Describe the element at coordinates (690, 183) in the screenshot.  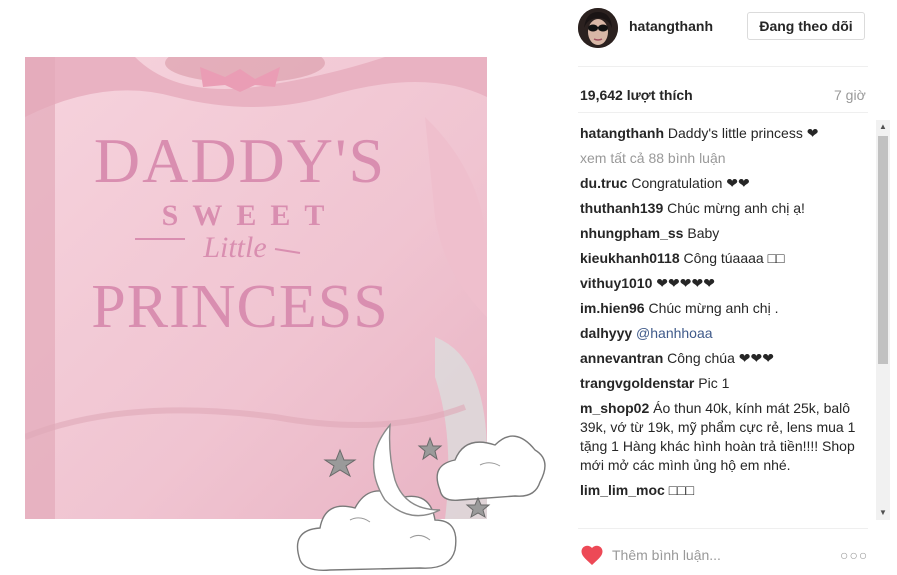
I see `comment-text: Congratulation ❤❤` at that location.